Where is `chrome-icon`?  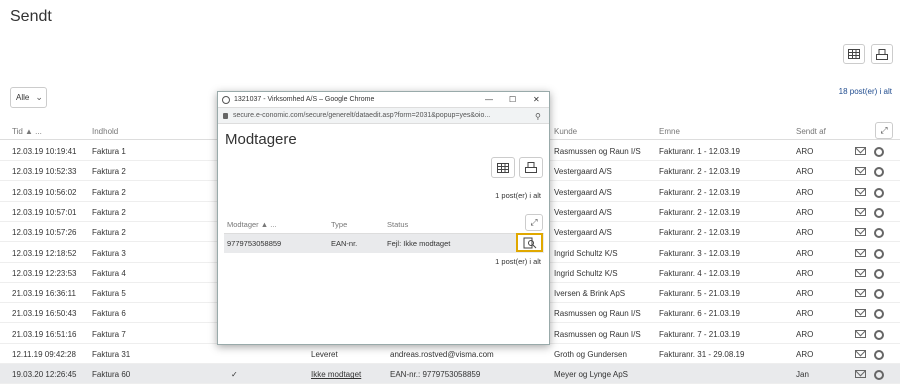
chrome-icon is located at coordinates (226, 99).